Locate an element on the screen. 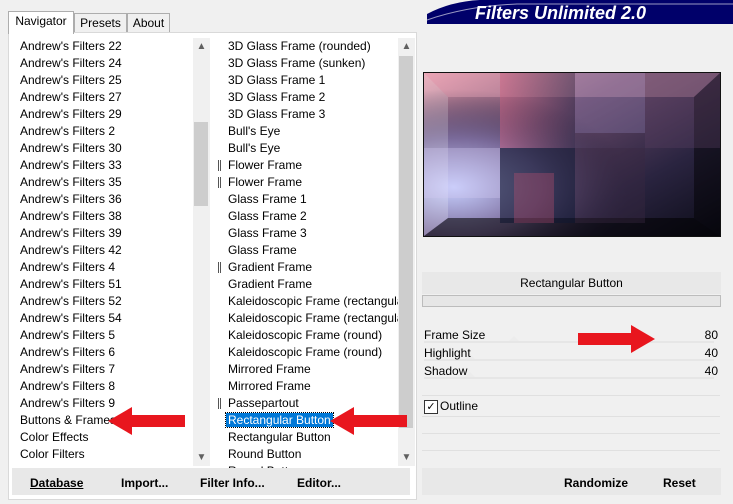  category-item: Andrew's Filters 54 is located at coordinates (71, 318).